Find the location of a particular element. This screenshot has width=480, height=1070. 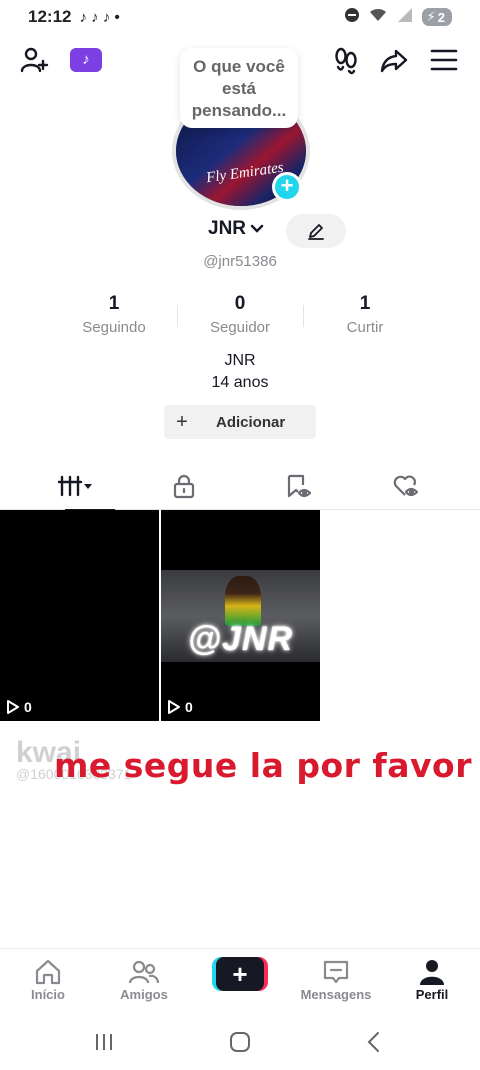

stat-following-value: 1 is located at coordinates (114, 303).